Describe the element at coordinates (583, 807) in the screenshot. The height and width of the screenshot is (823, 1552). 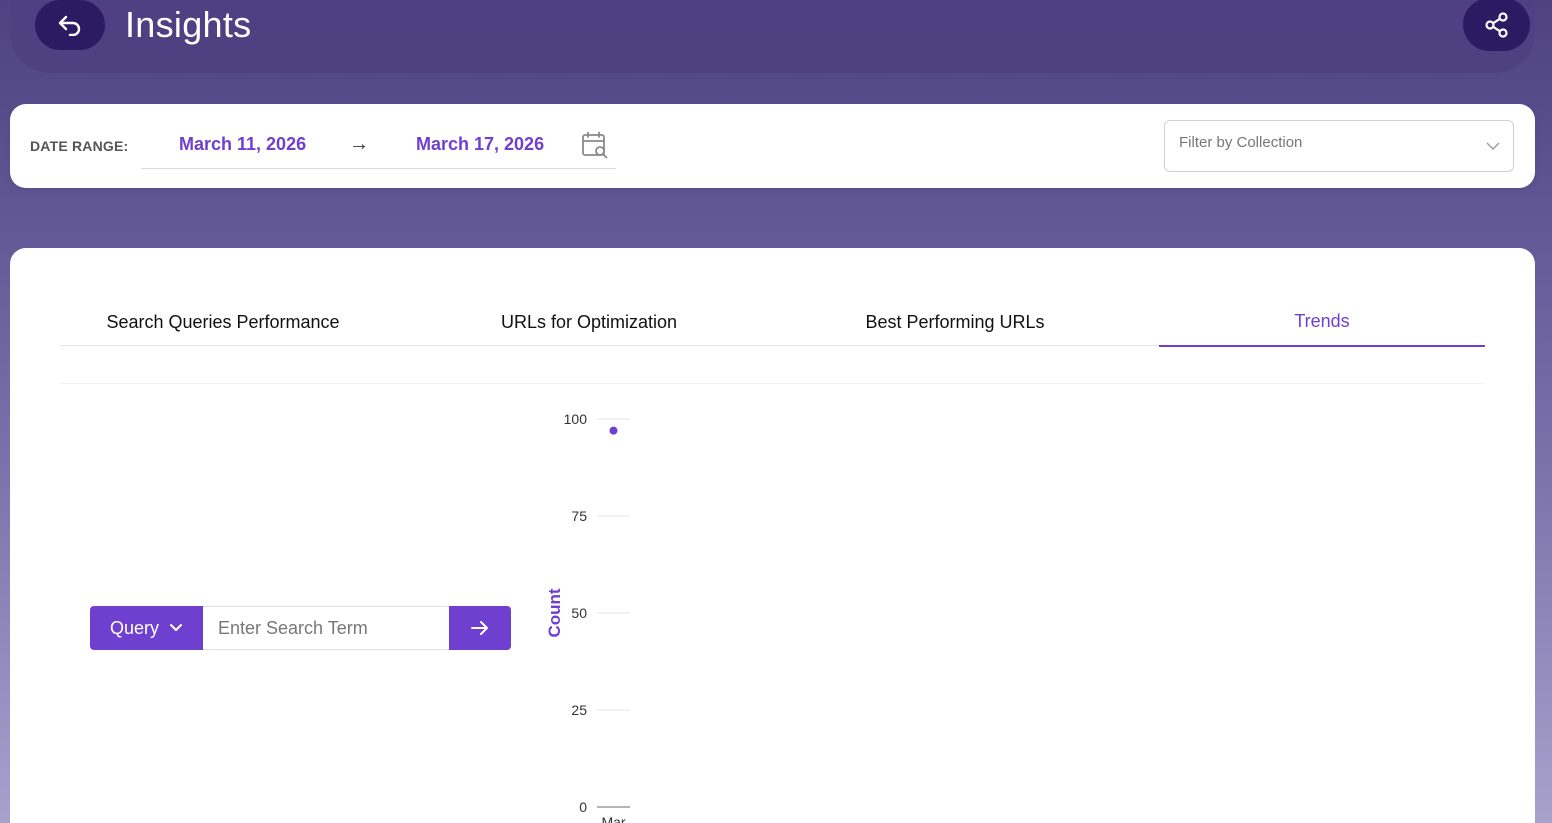
I see `y-tick-label: 0` at that location.